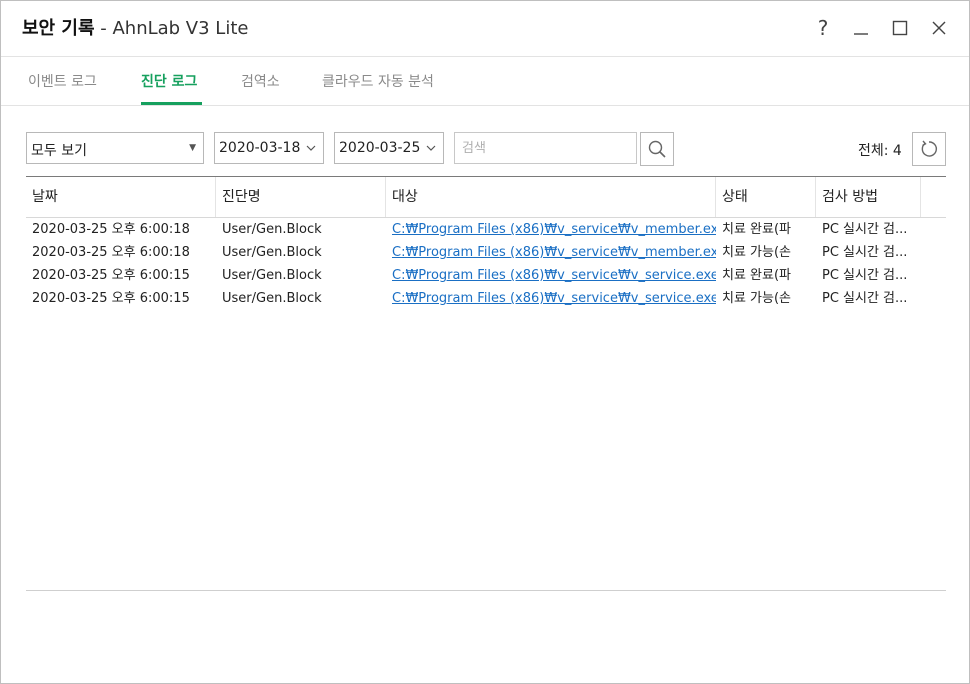 Image resolution: width=970 pixels, height=684 pixels. What do you see at coordinates (880, 151) in the screenshot?
I see `total-count: 전체: 4` at bounding box center [880, 151].